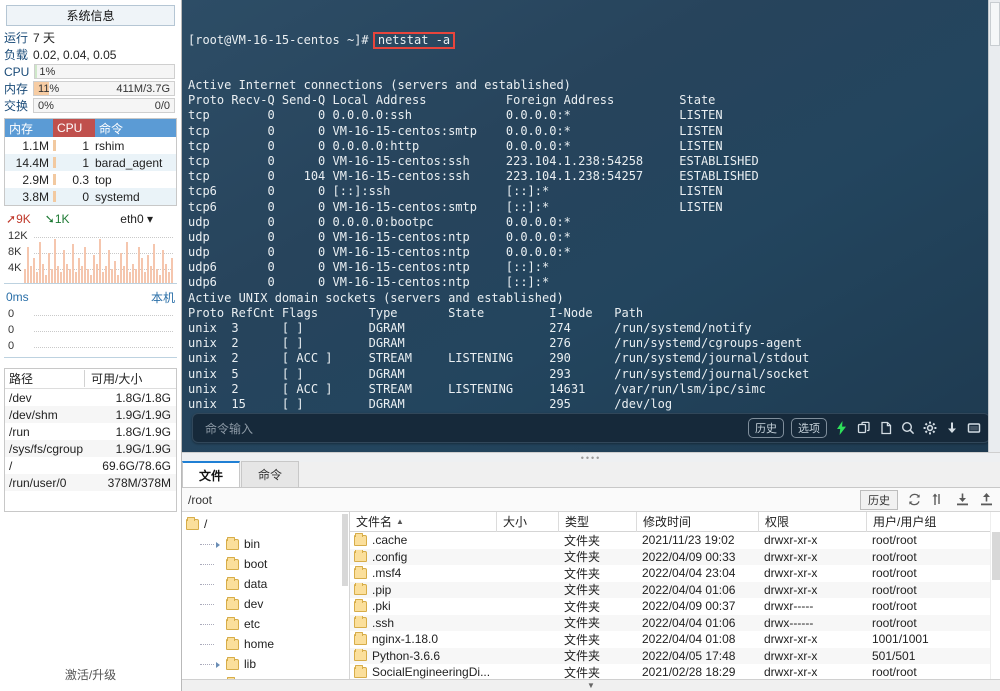 This screenshot has height=691, width=1000. I want to click on terminal-scrollbar-thumb, so click(995, 24).